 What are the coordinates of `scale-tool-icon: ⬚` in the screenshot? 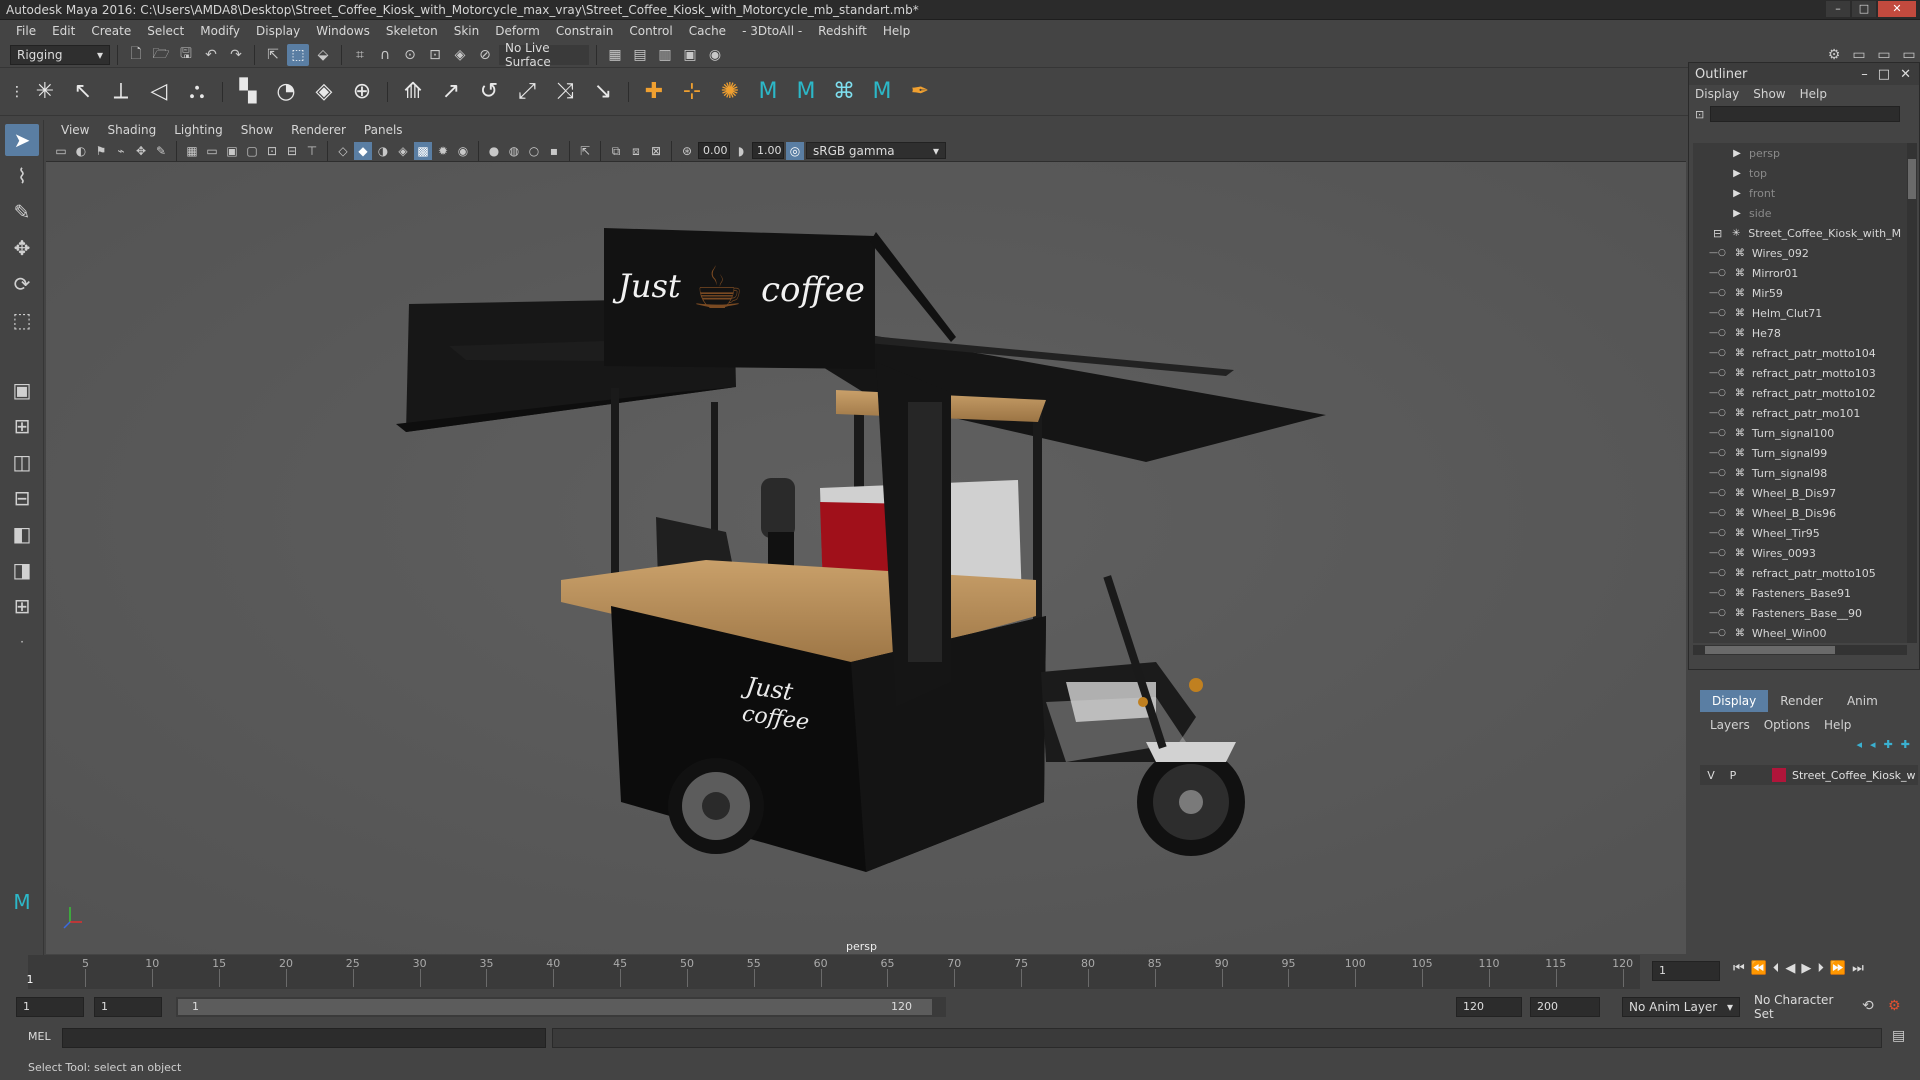 It's located at (22, 320).